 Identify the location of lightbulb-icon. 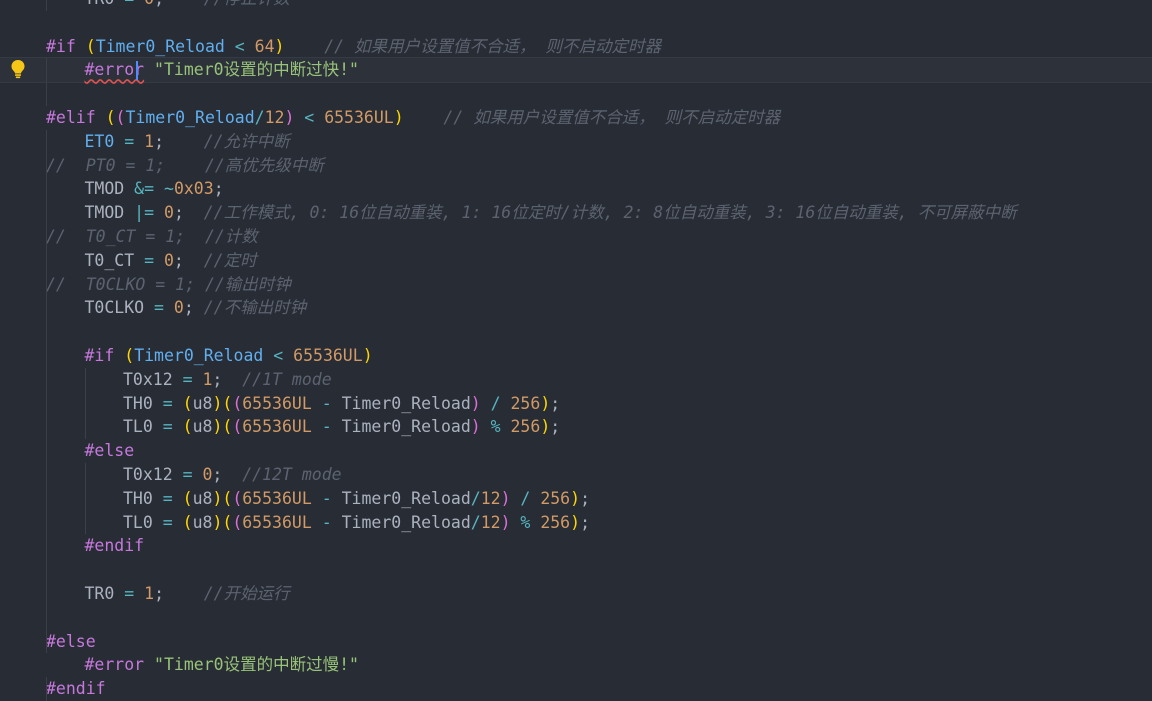
(18, 69).